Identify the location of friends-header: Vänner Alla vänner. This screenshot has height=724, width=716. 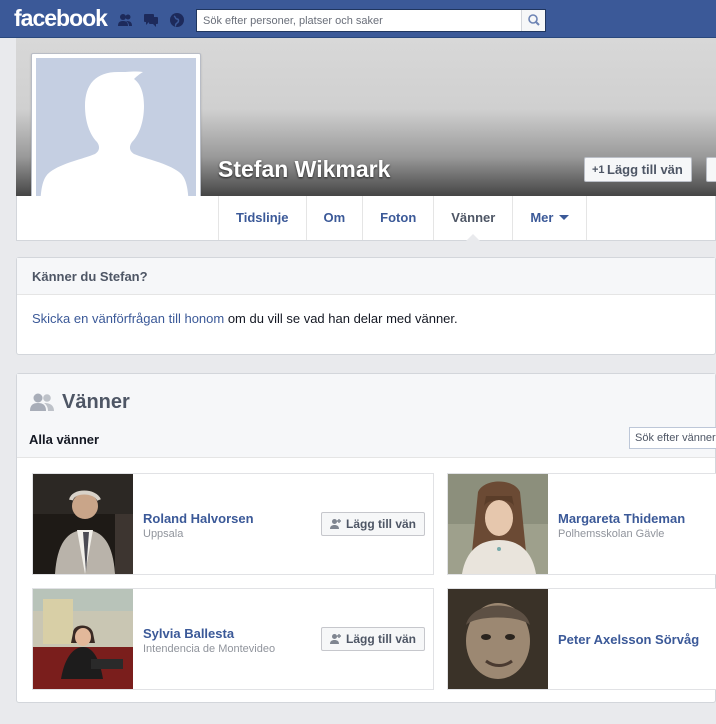
(366, 416).